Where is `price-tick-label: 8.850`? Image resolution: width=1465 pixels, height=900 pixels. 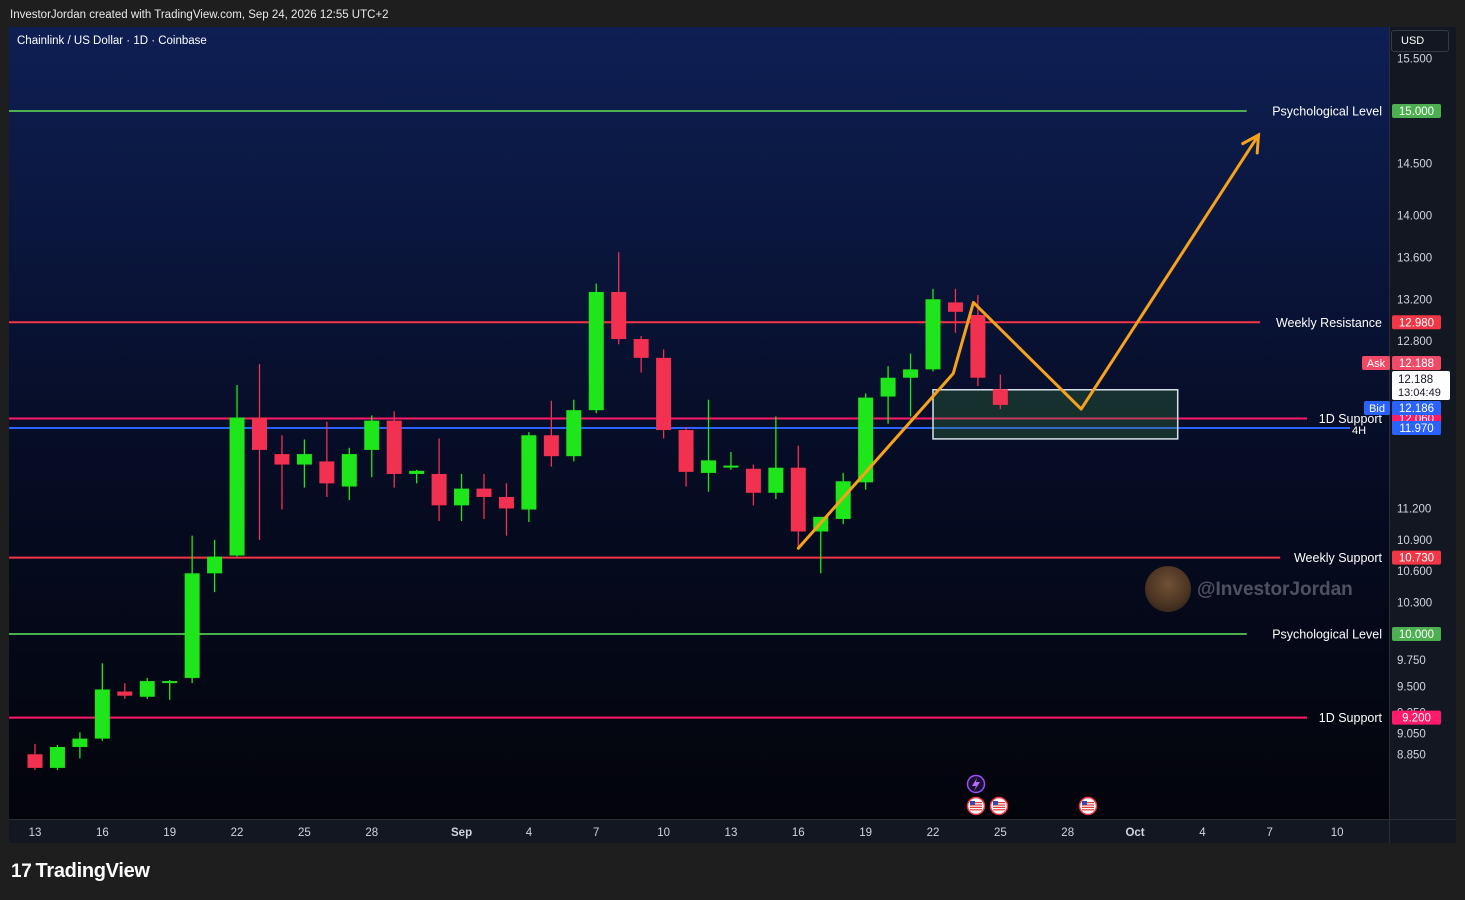 price-tick-label: 8.850 is located at coordinates (1411, 755).